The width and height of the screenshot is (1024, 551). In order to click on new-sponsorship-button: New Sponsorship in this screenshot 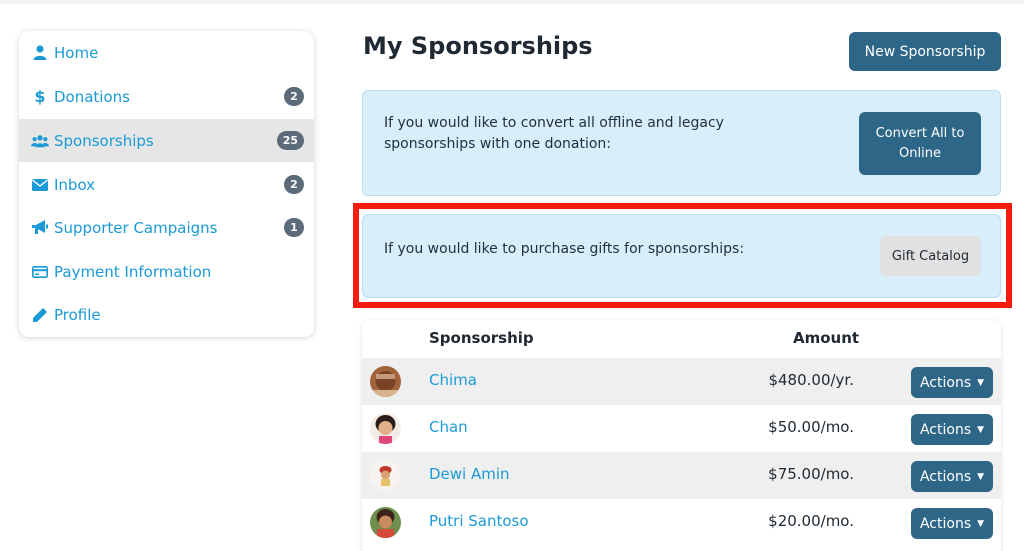, I will do `click(925, 51)`.